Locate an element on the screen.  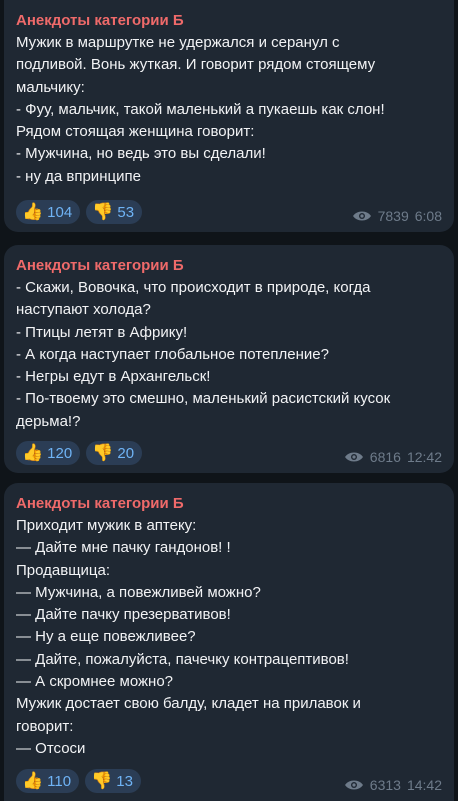
reactions: 👍 120 👎 20 is located at coordinates (79, 453).